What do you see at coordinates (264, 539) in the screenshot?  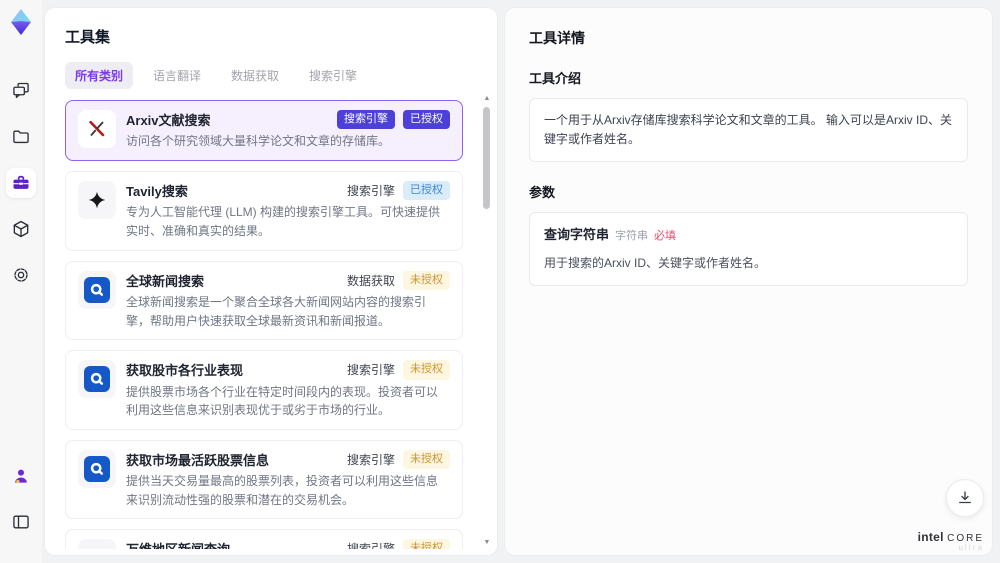 I see `tool-list-item: 万维地区新闻查询 搜索引擎 未授权 查询具体行政区划内的新闻，快速了解各地新闻动` at bounding box center [264, 539].